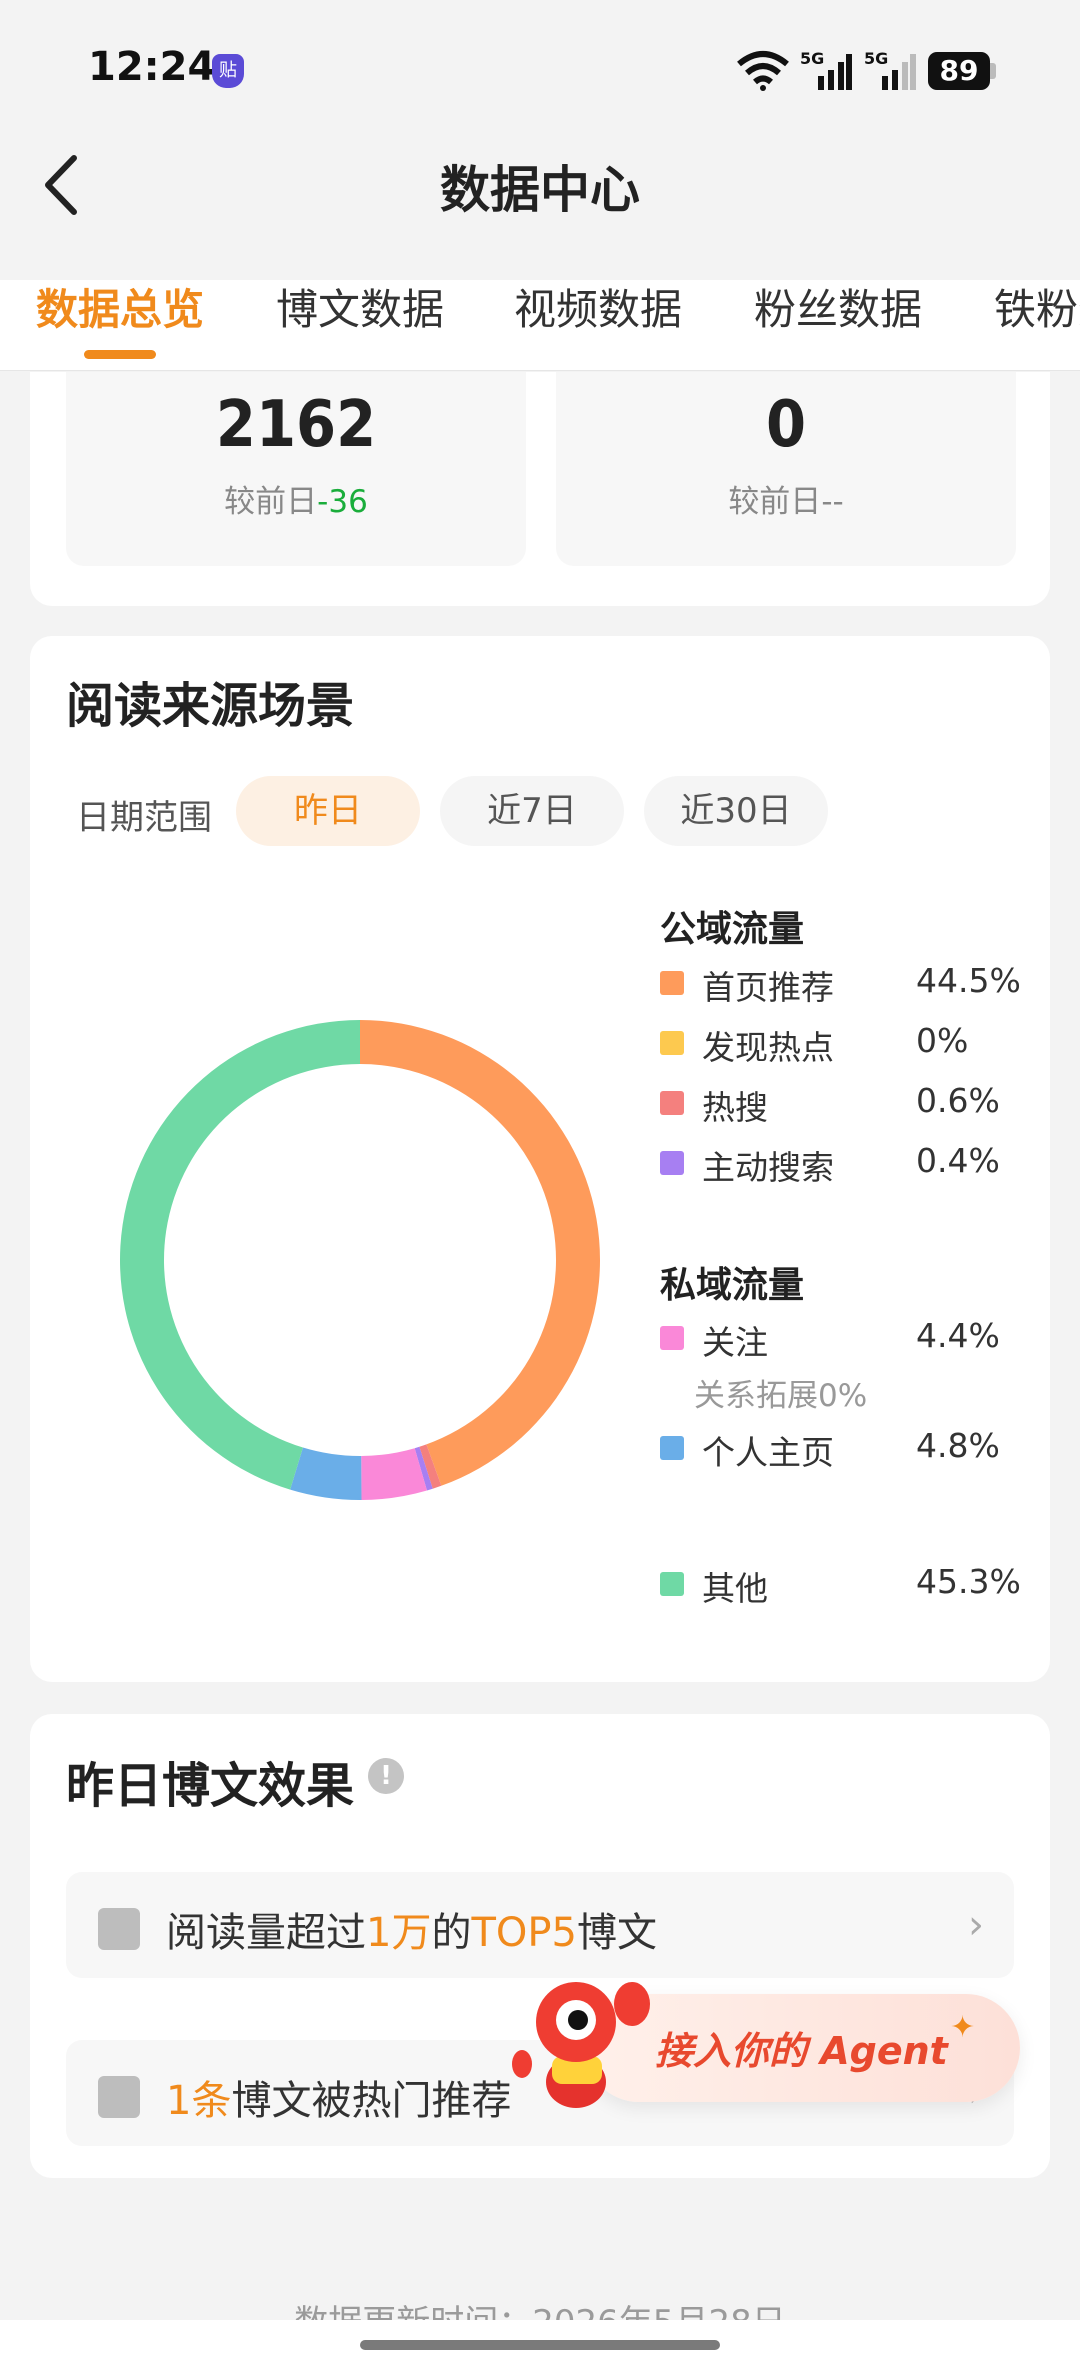 The height and width of the screenshot is (2373, 1080). What do you see at coordinates (768, 1452) in the screenshot?
I see `legend-label: 个人主页` at bounding box center [768, 1452].